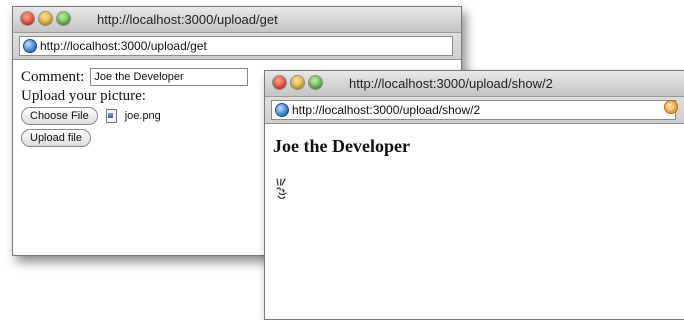 The height and width of the screenshot is (320, 684). I want to click on url-field: http://localhost:3000/upload/get, so click(236, 46).